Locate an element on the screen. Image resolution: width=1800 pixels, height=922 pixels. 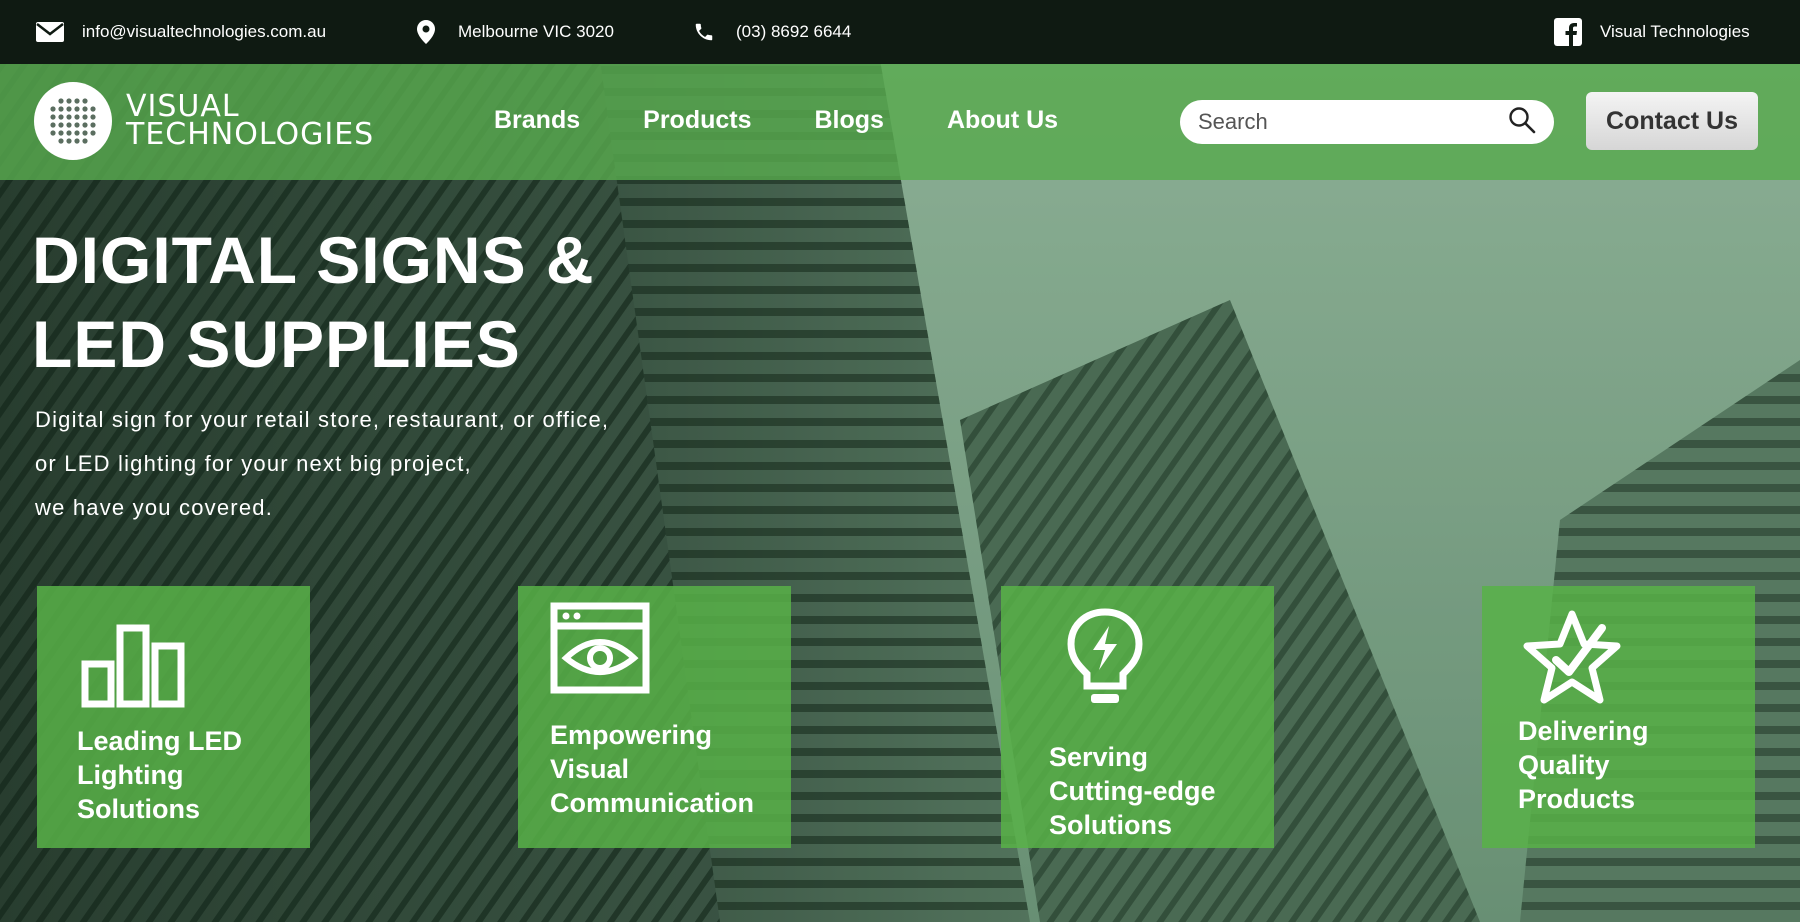
feature-led-line3: Solutions is located at coordinates (138, 809).